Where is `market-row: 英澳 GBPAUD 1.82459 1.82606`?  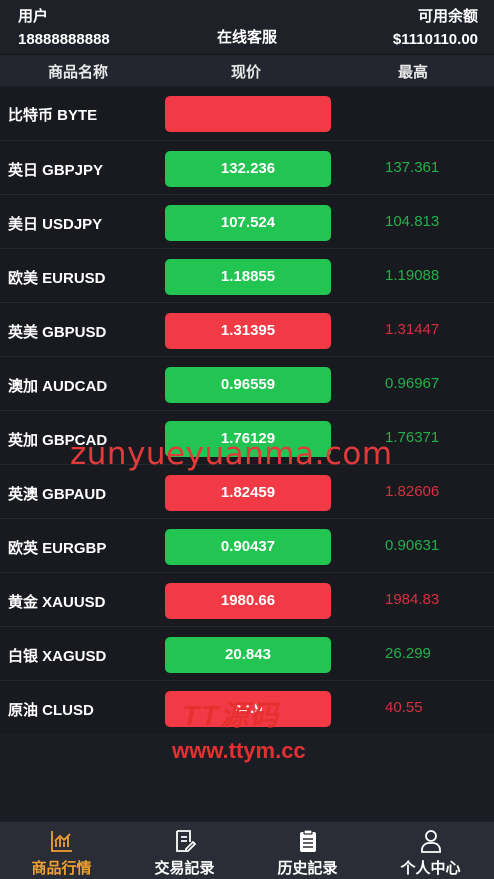
market-row: 英澳 GBPAUD 1.82459 1.82606 is located at coordinates (247, 491).